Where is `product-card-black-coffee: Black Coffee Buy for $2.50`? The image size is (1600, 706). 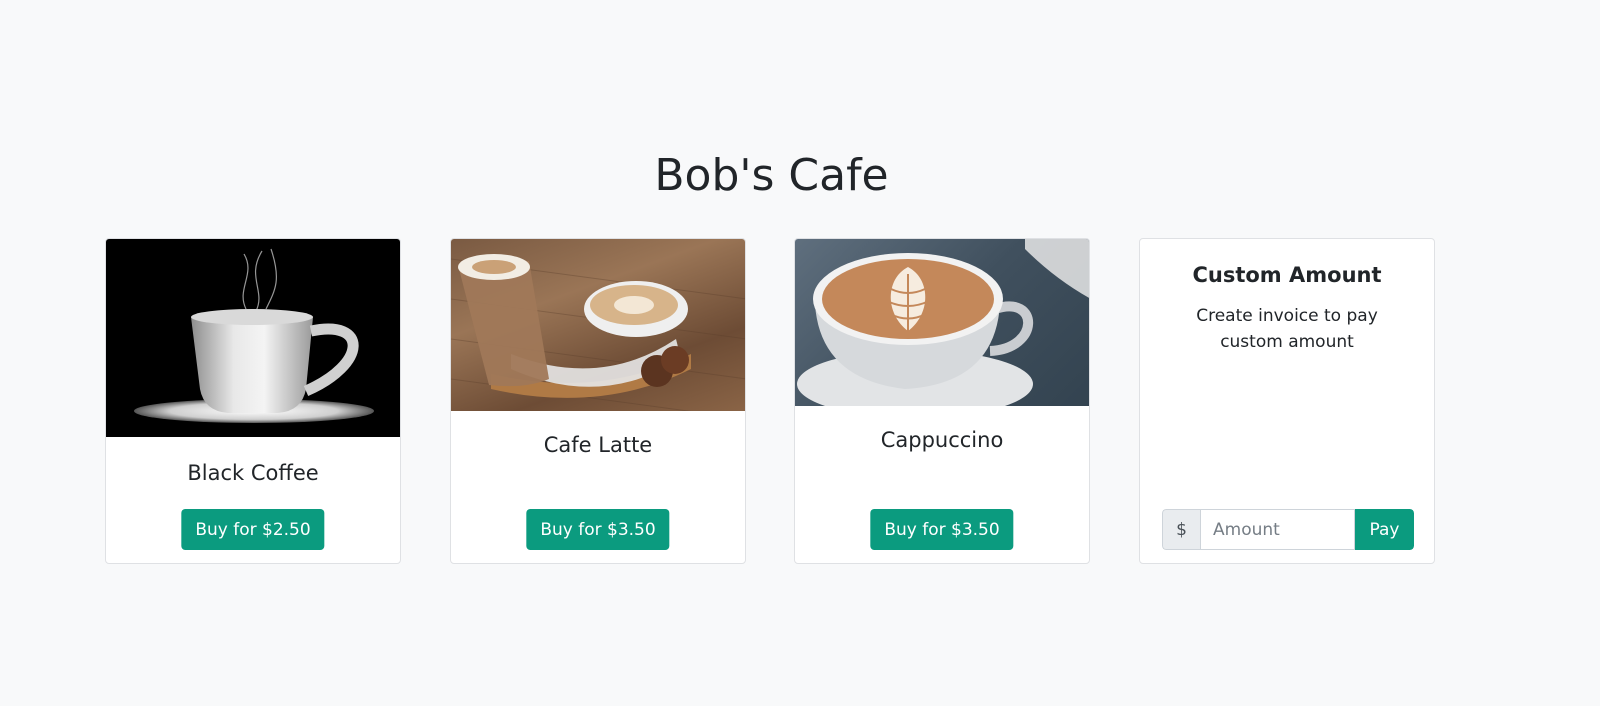 product-card-black-coffee: Black Coffee Buy for $2.50 is located at coordinates (253, 401).